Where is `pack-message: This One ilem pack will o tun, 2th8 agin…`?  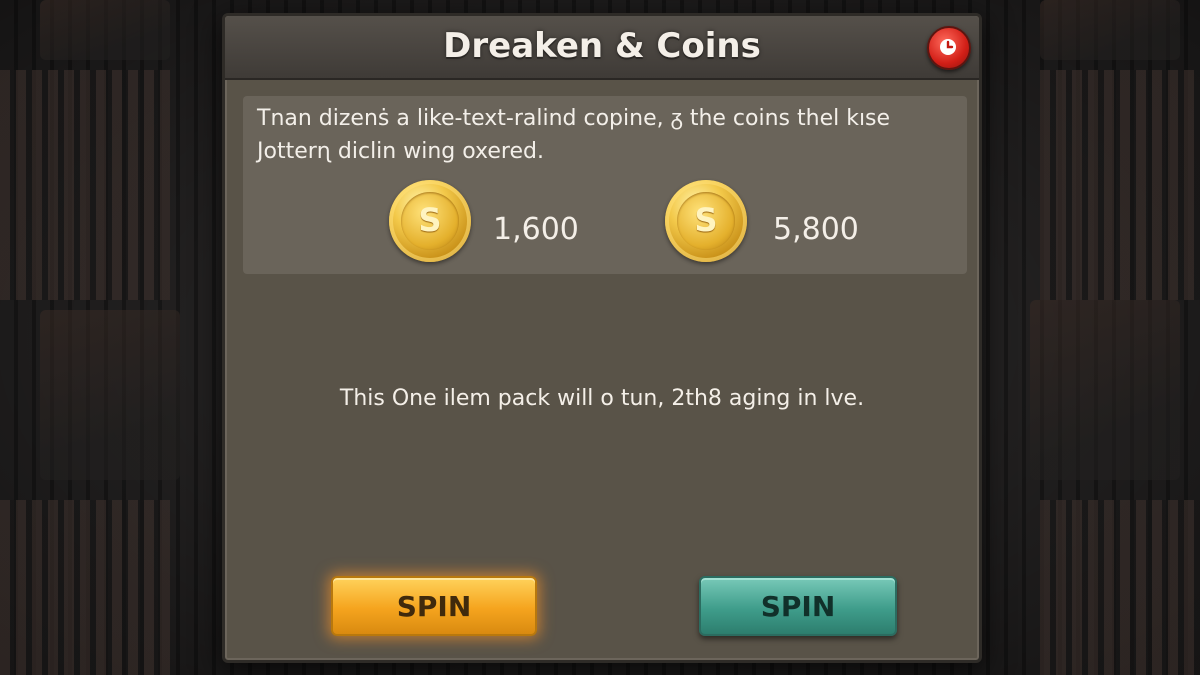 pack-message: This One ilem pack will o tun, 2th8 agin… is located at coordinates (602, 398).